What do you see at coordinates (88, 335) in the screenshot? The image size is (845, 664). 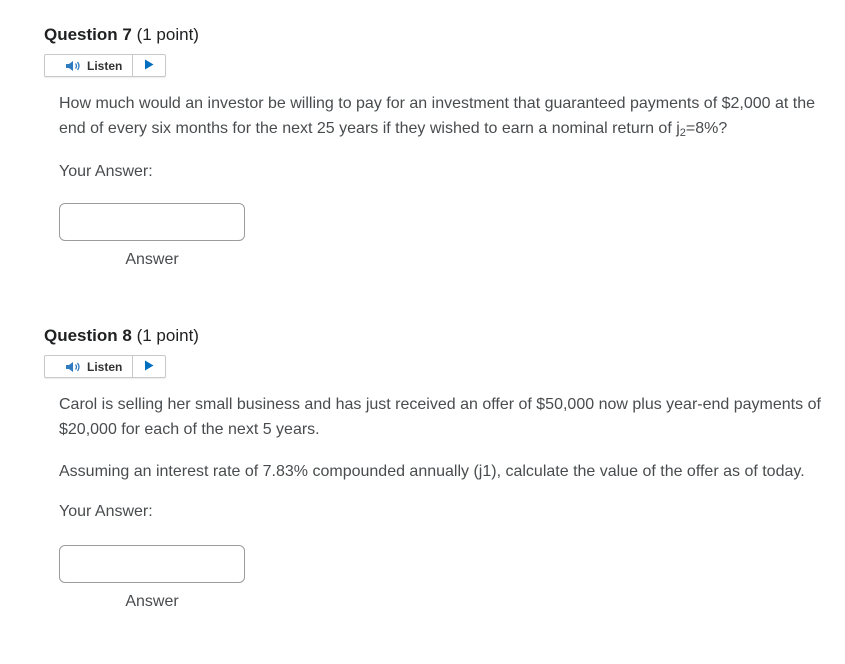 I see `question-title: Question 8` at bounding box center [88, 335].